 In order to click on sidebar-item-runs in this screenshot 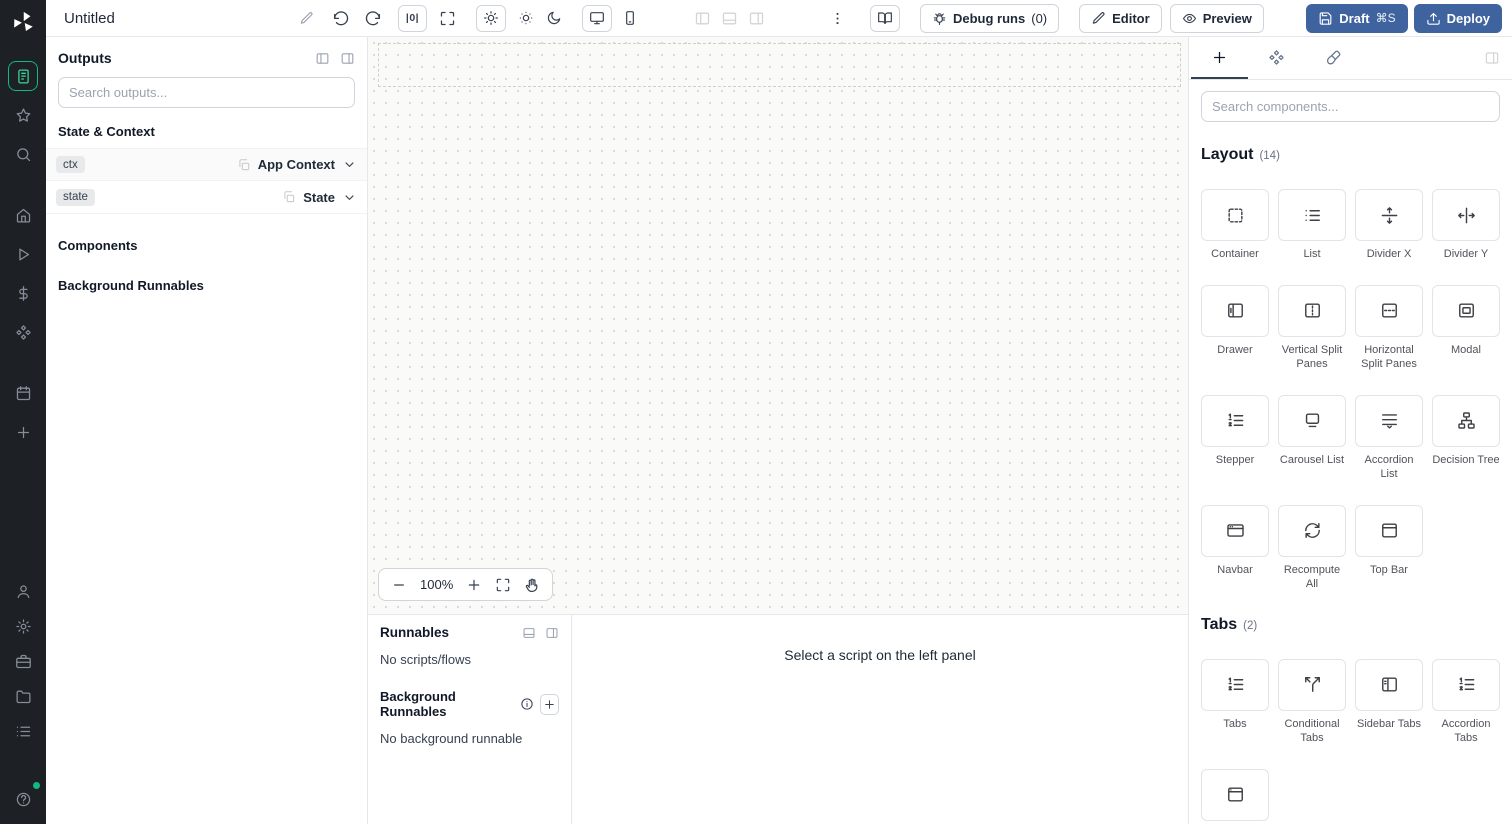, I will do `click(23, 254)`.